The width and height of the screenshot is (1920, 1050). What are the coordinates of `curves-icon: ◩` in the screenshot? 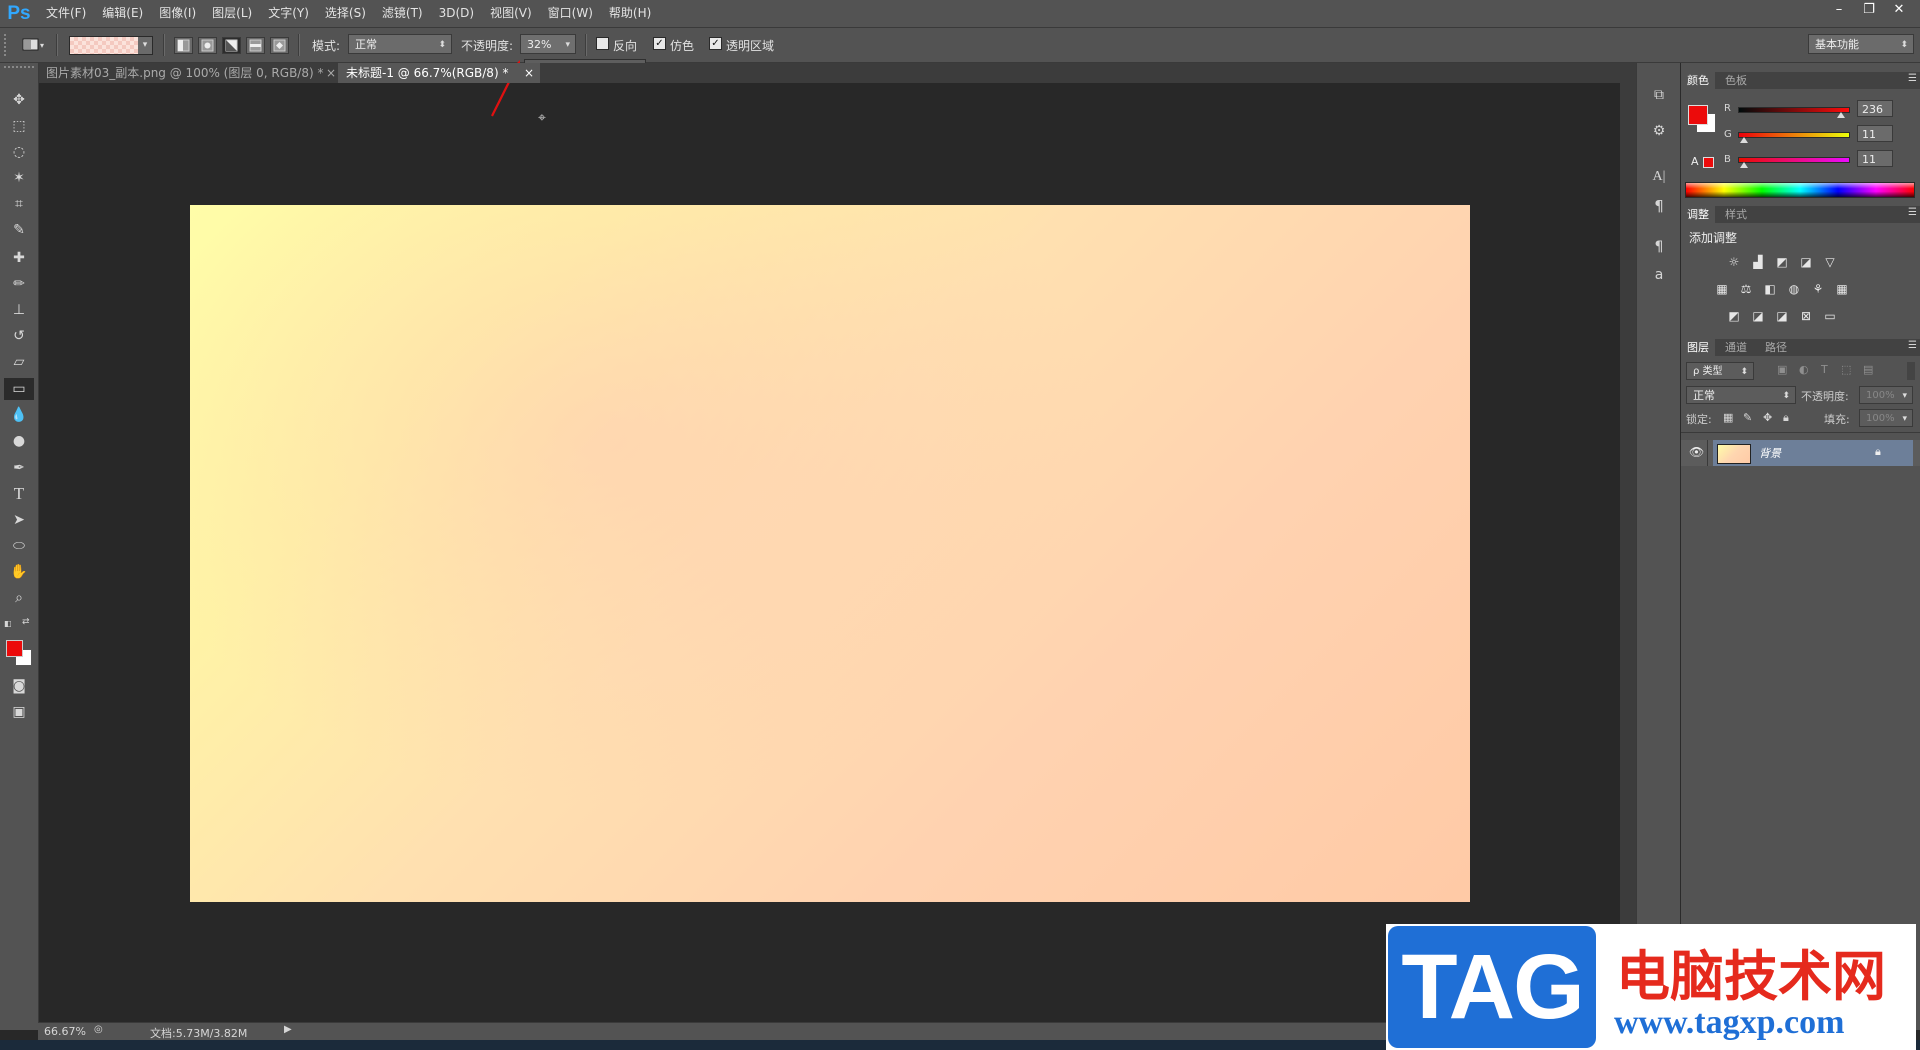 It's located at (1782, 262).